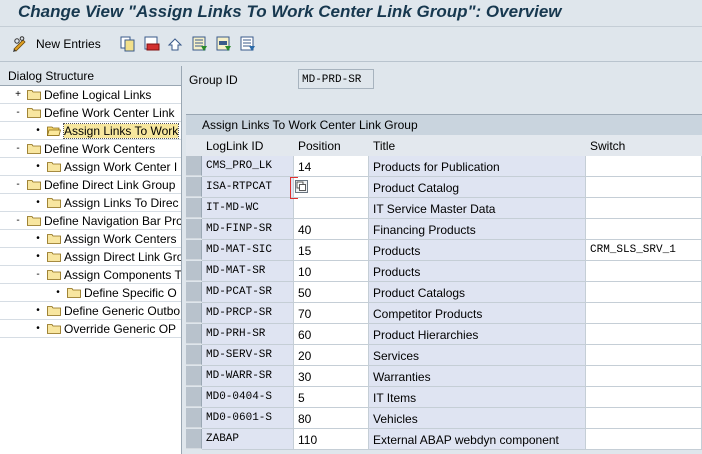 This screenshot has height=454, width=702. What do you see at coordinates (477, 418) in the screenshot?
I see `title-cell: Vehicles` at bounding box center [477, 418].